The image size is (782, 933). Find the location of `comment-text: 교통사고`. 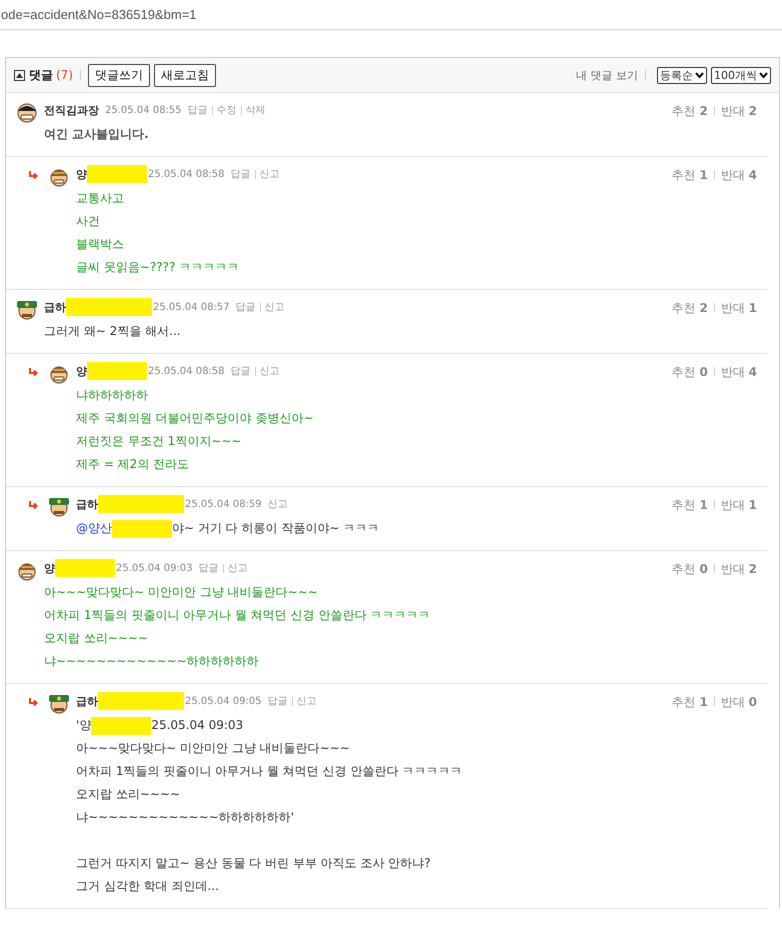

comment-text: 교통사고 is located at coordinates (100, 198).